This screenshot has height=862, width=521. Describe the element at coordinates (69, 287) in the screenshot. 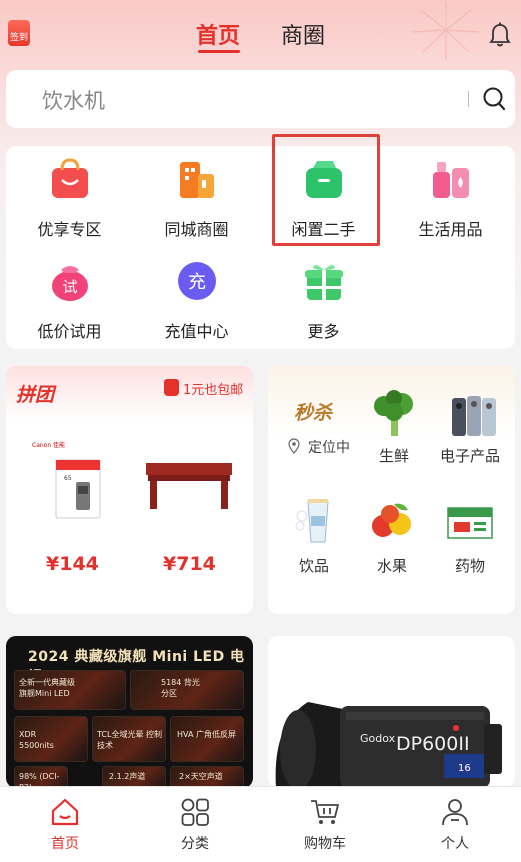

I see `svg-text: 试` at that location.